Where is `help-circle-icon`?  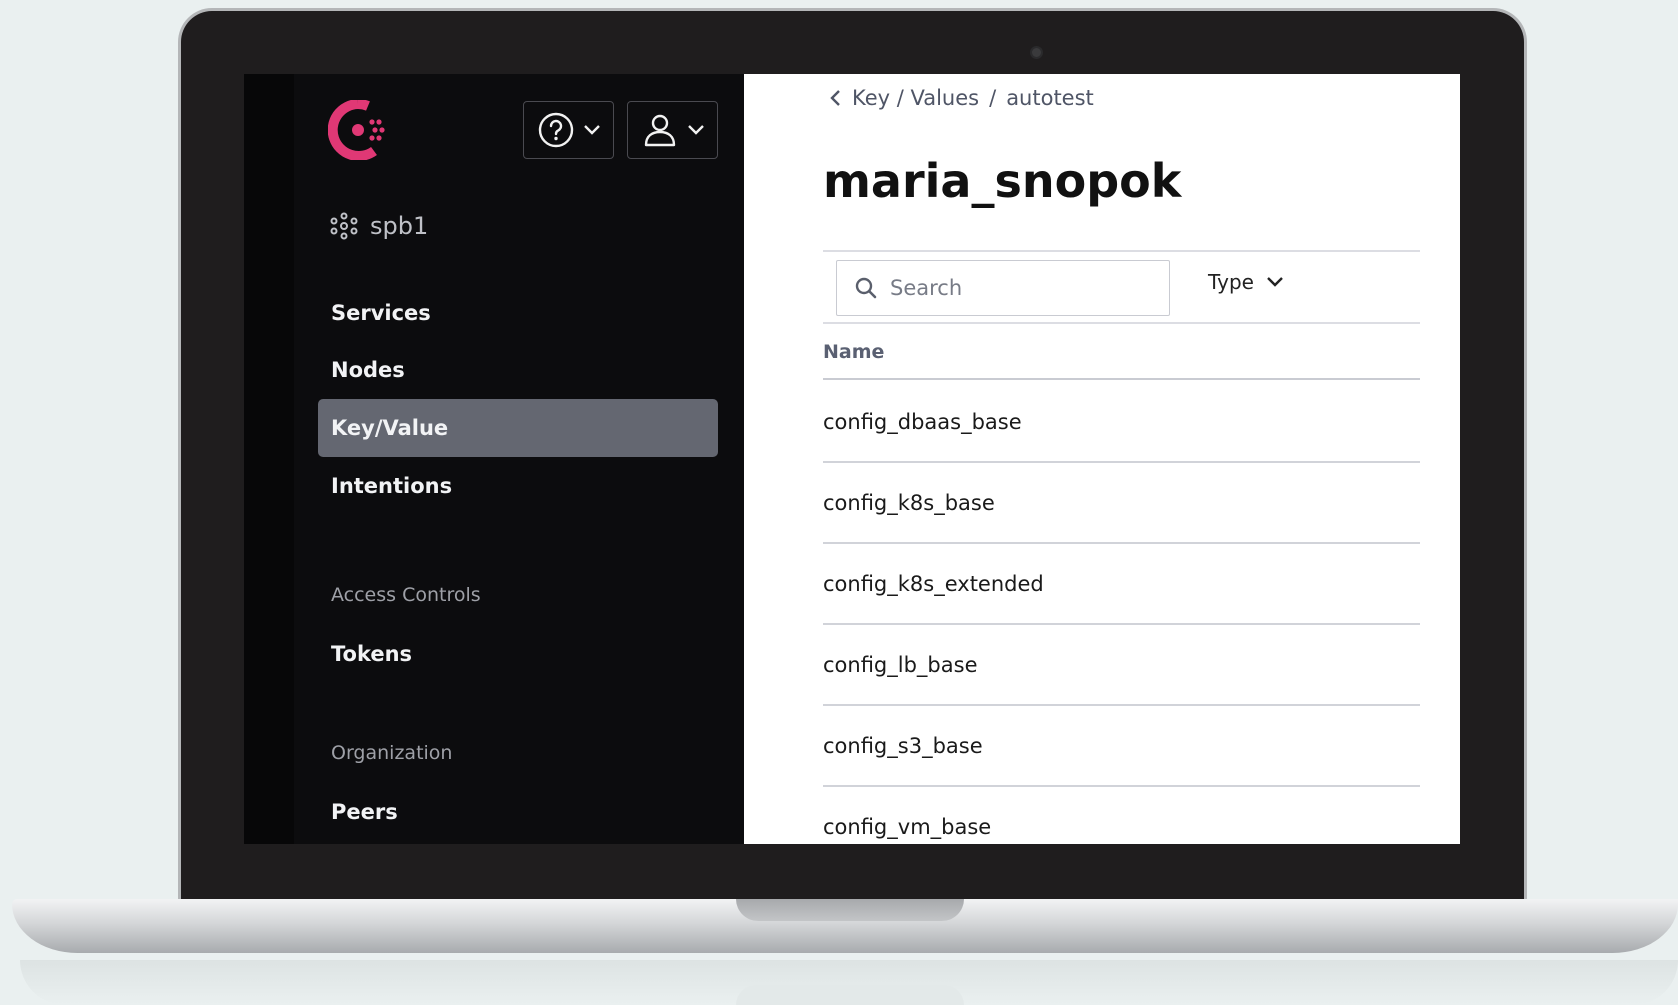 help-circle-icon is located at coordinates (555, 130).